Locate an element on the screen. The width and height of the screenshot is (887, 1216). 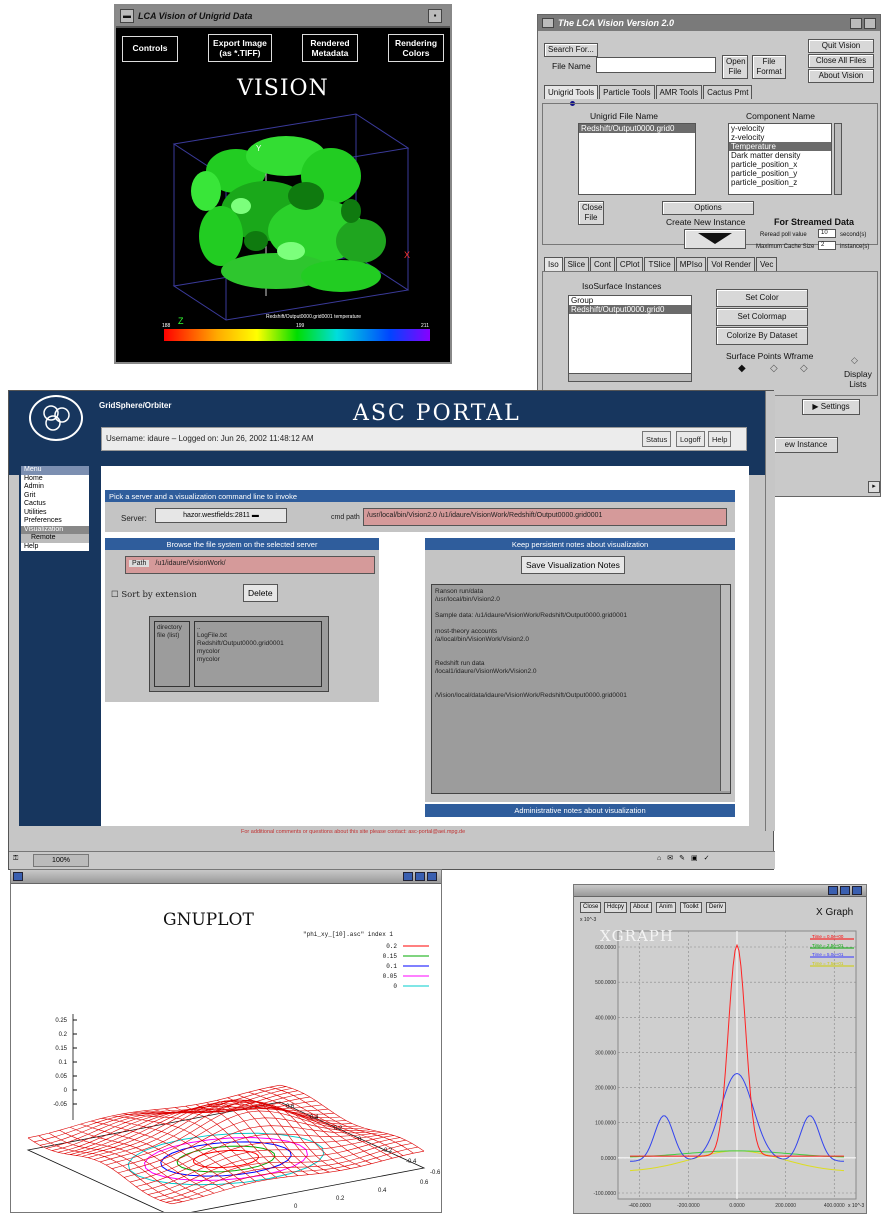
file-name-input is located at coordinates (656, 65).